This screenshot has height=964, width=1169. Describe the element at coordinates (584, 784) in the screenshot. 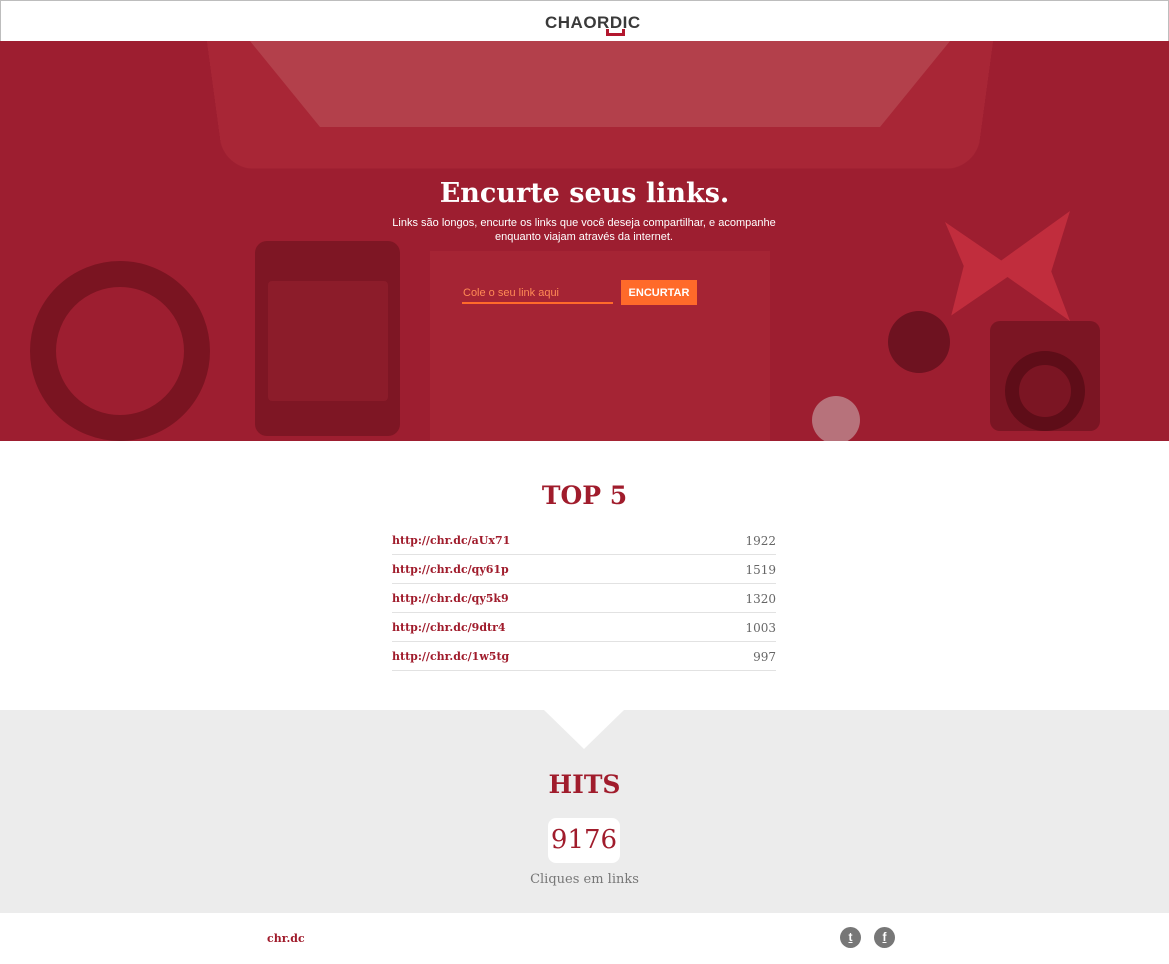

I see `hits-title: HITS` at that location.